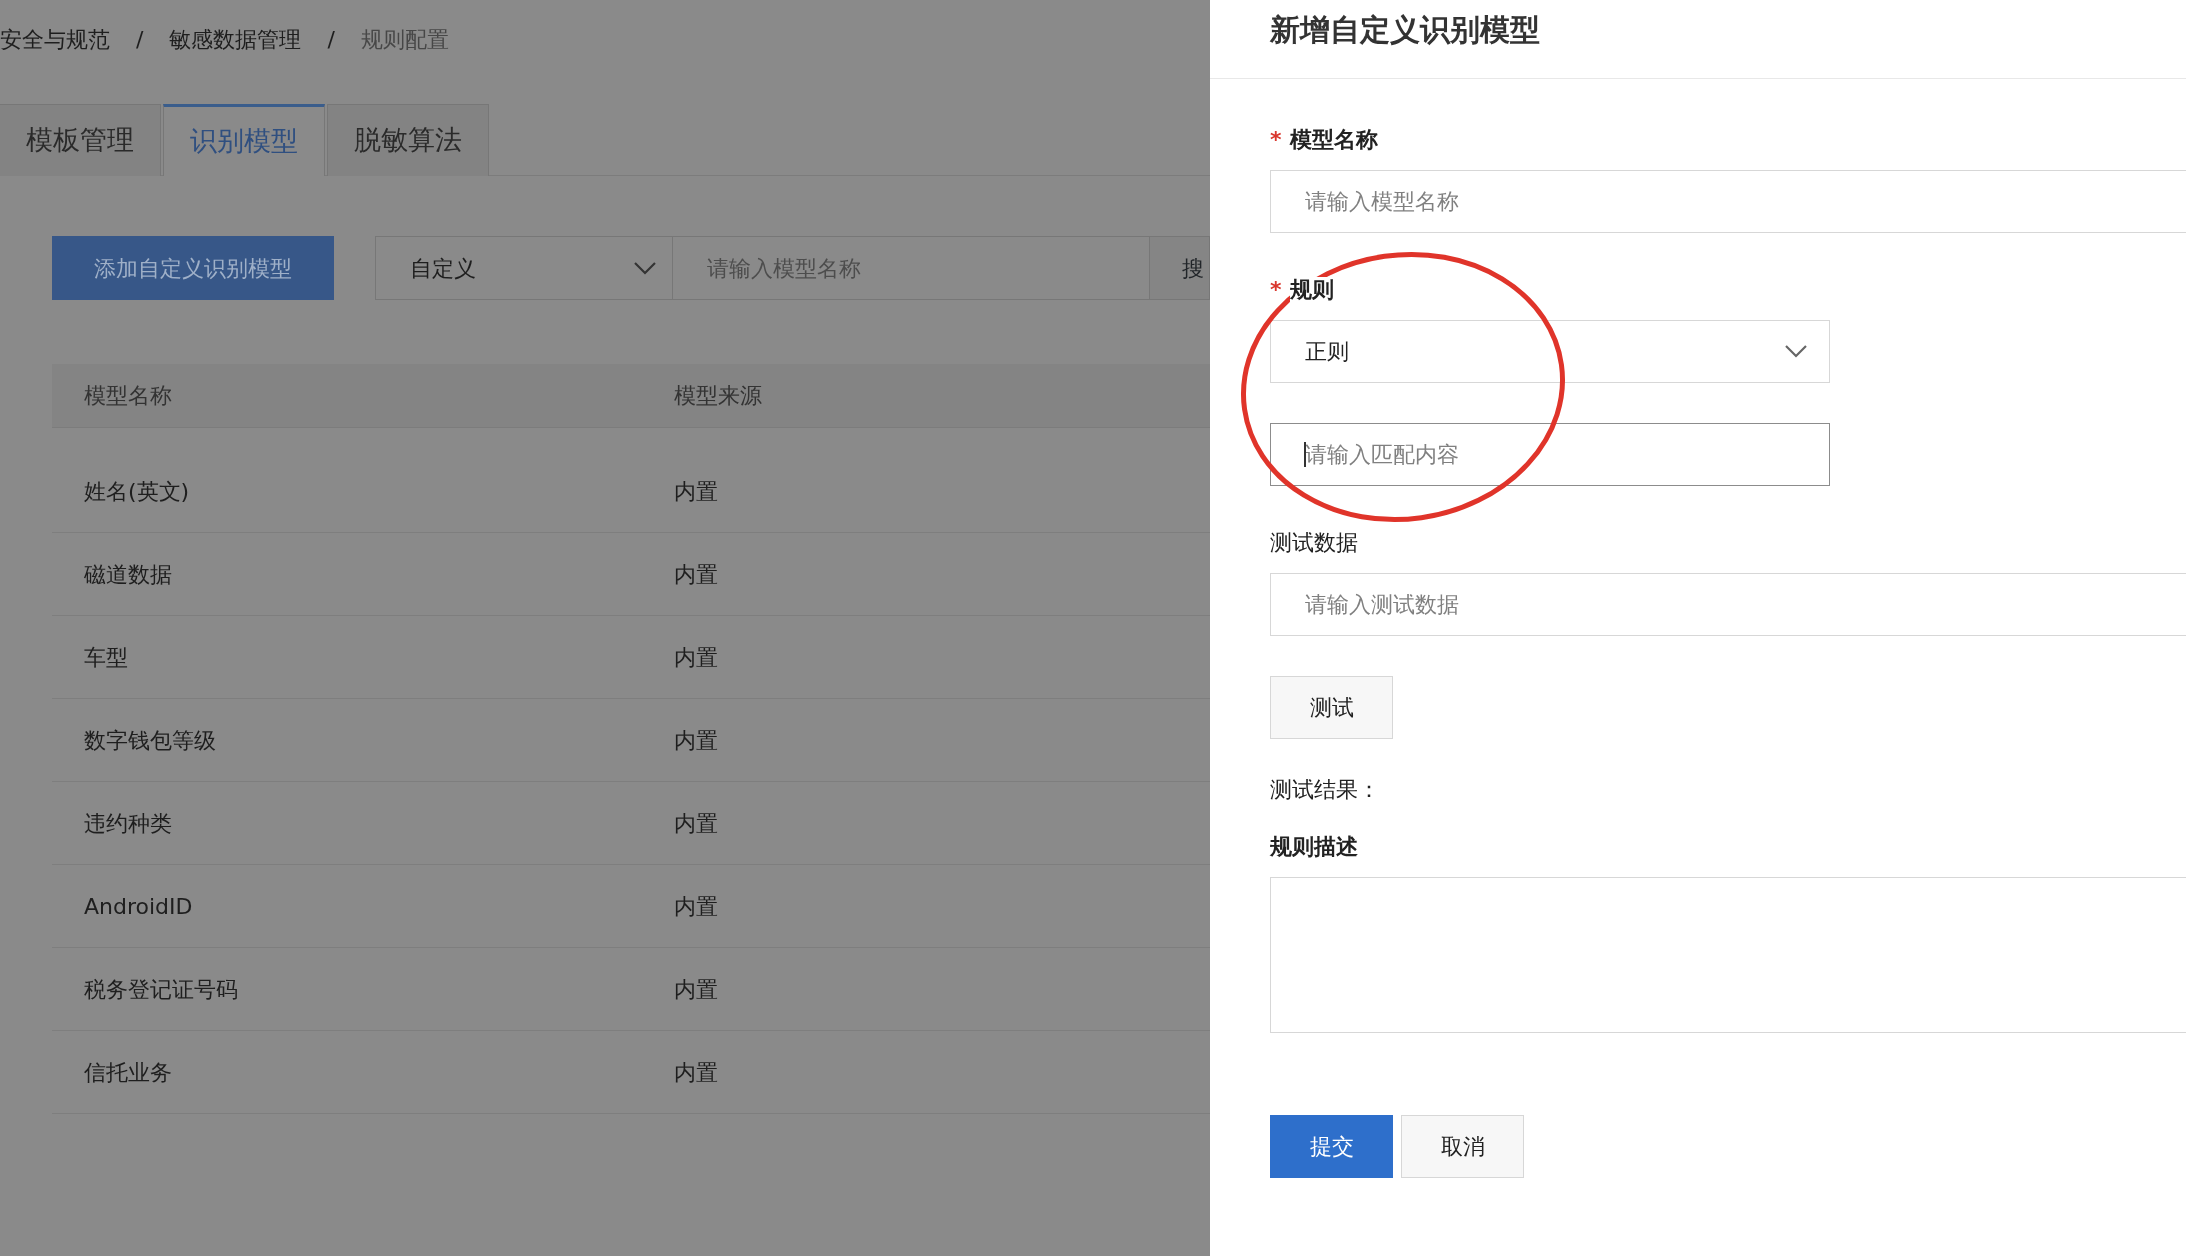 The width and height of the screenshot is (2186, 1256). Describe the element at coordinates (1331, 707) in the screenshot. I see `test-button: 测试` at that location.